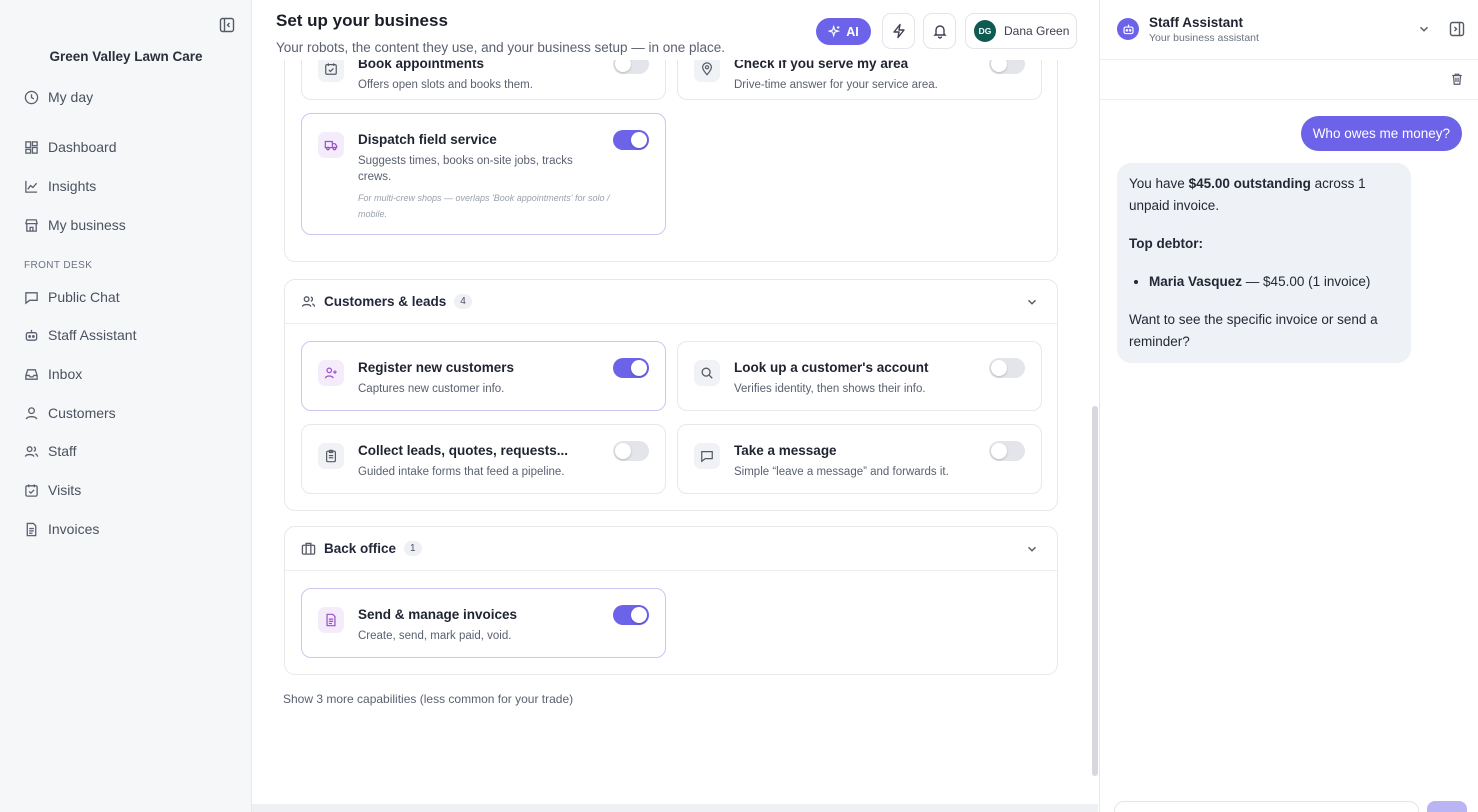 The image size is (1478, 812). What do you see at coordinates (87, 225) in the screenshot?
I see `sidebar-item-label: My business` at bounding box center [87, 225].